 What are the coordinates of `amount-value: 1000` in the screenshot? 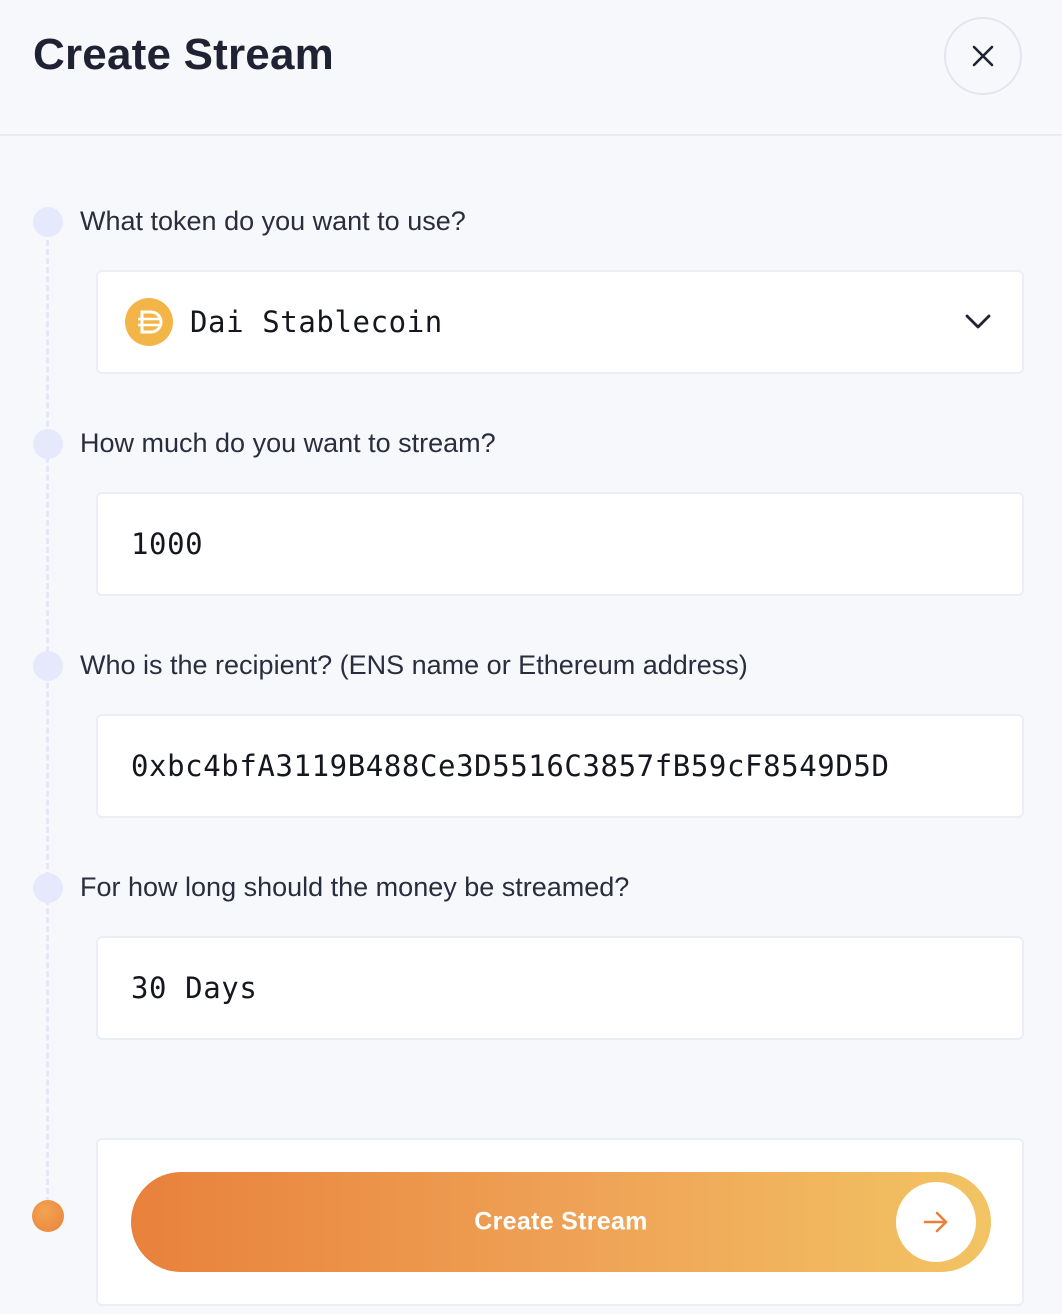 It's located at (167, 544).